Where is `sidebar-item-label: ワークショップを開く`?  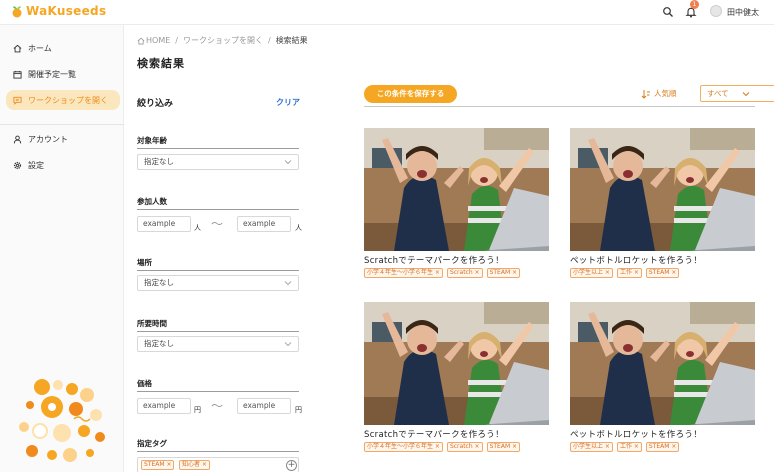 sidebar-item-label: ワークショップを開く is located at coordinates (68, 100).